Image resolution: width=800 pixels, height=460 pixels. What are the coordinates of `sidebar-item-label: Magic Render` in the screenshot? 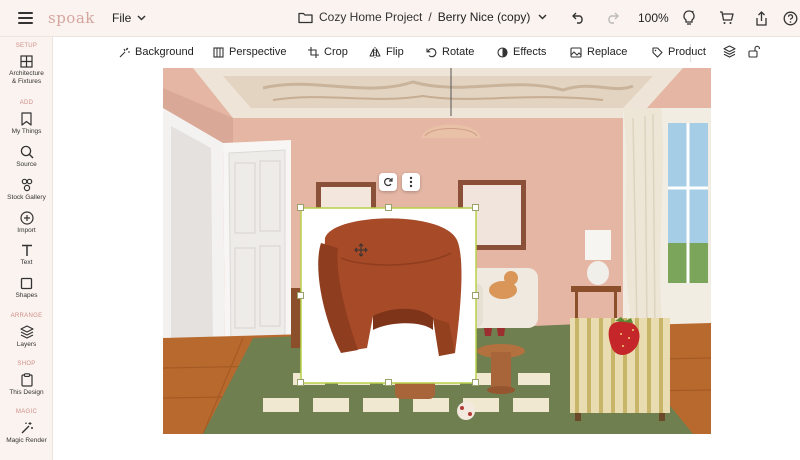 It's located at (26, 440).